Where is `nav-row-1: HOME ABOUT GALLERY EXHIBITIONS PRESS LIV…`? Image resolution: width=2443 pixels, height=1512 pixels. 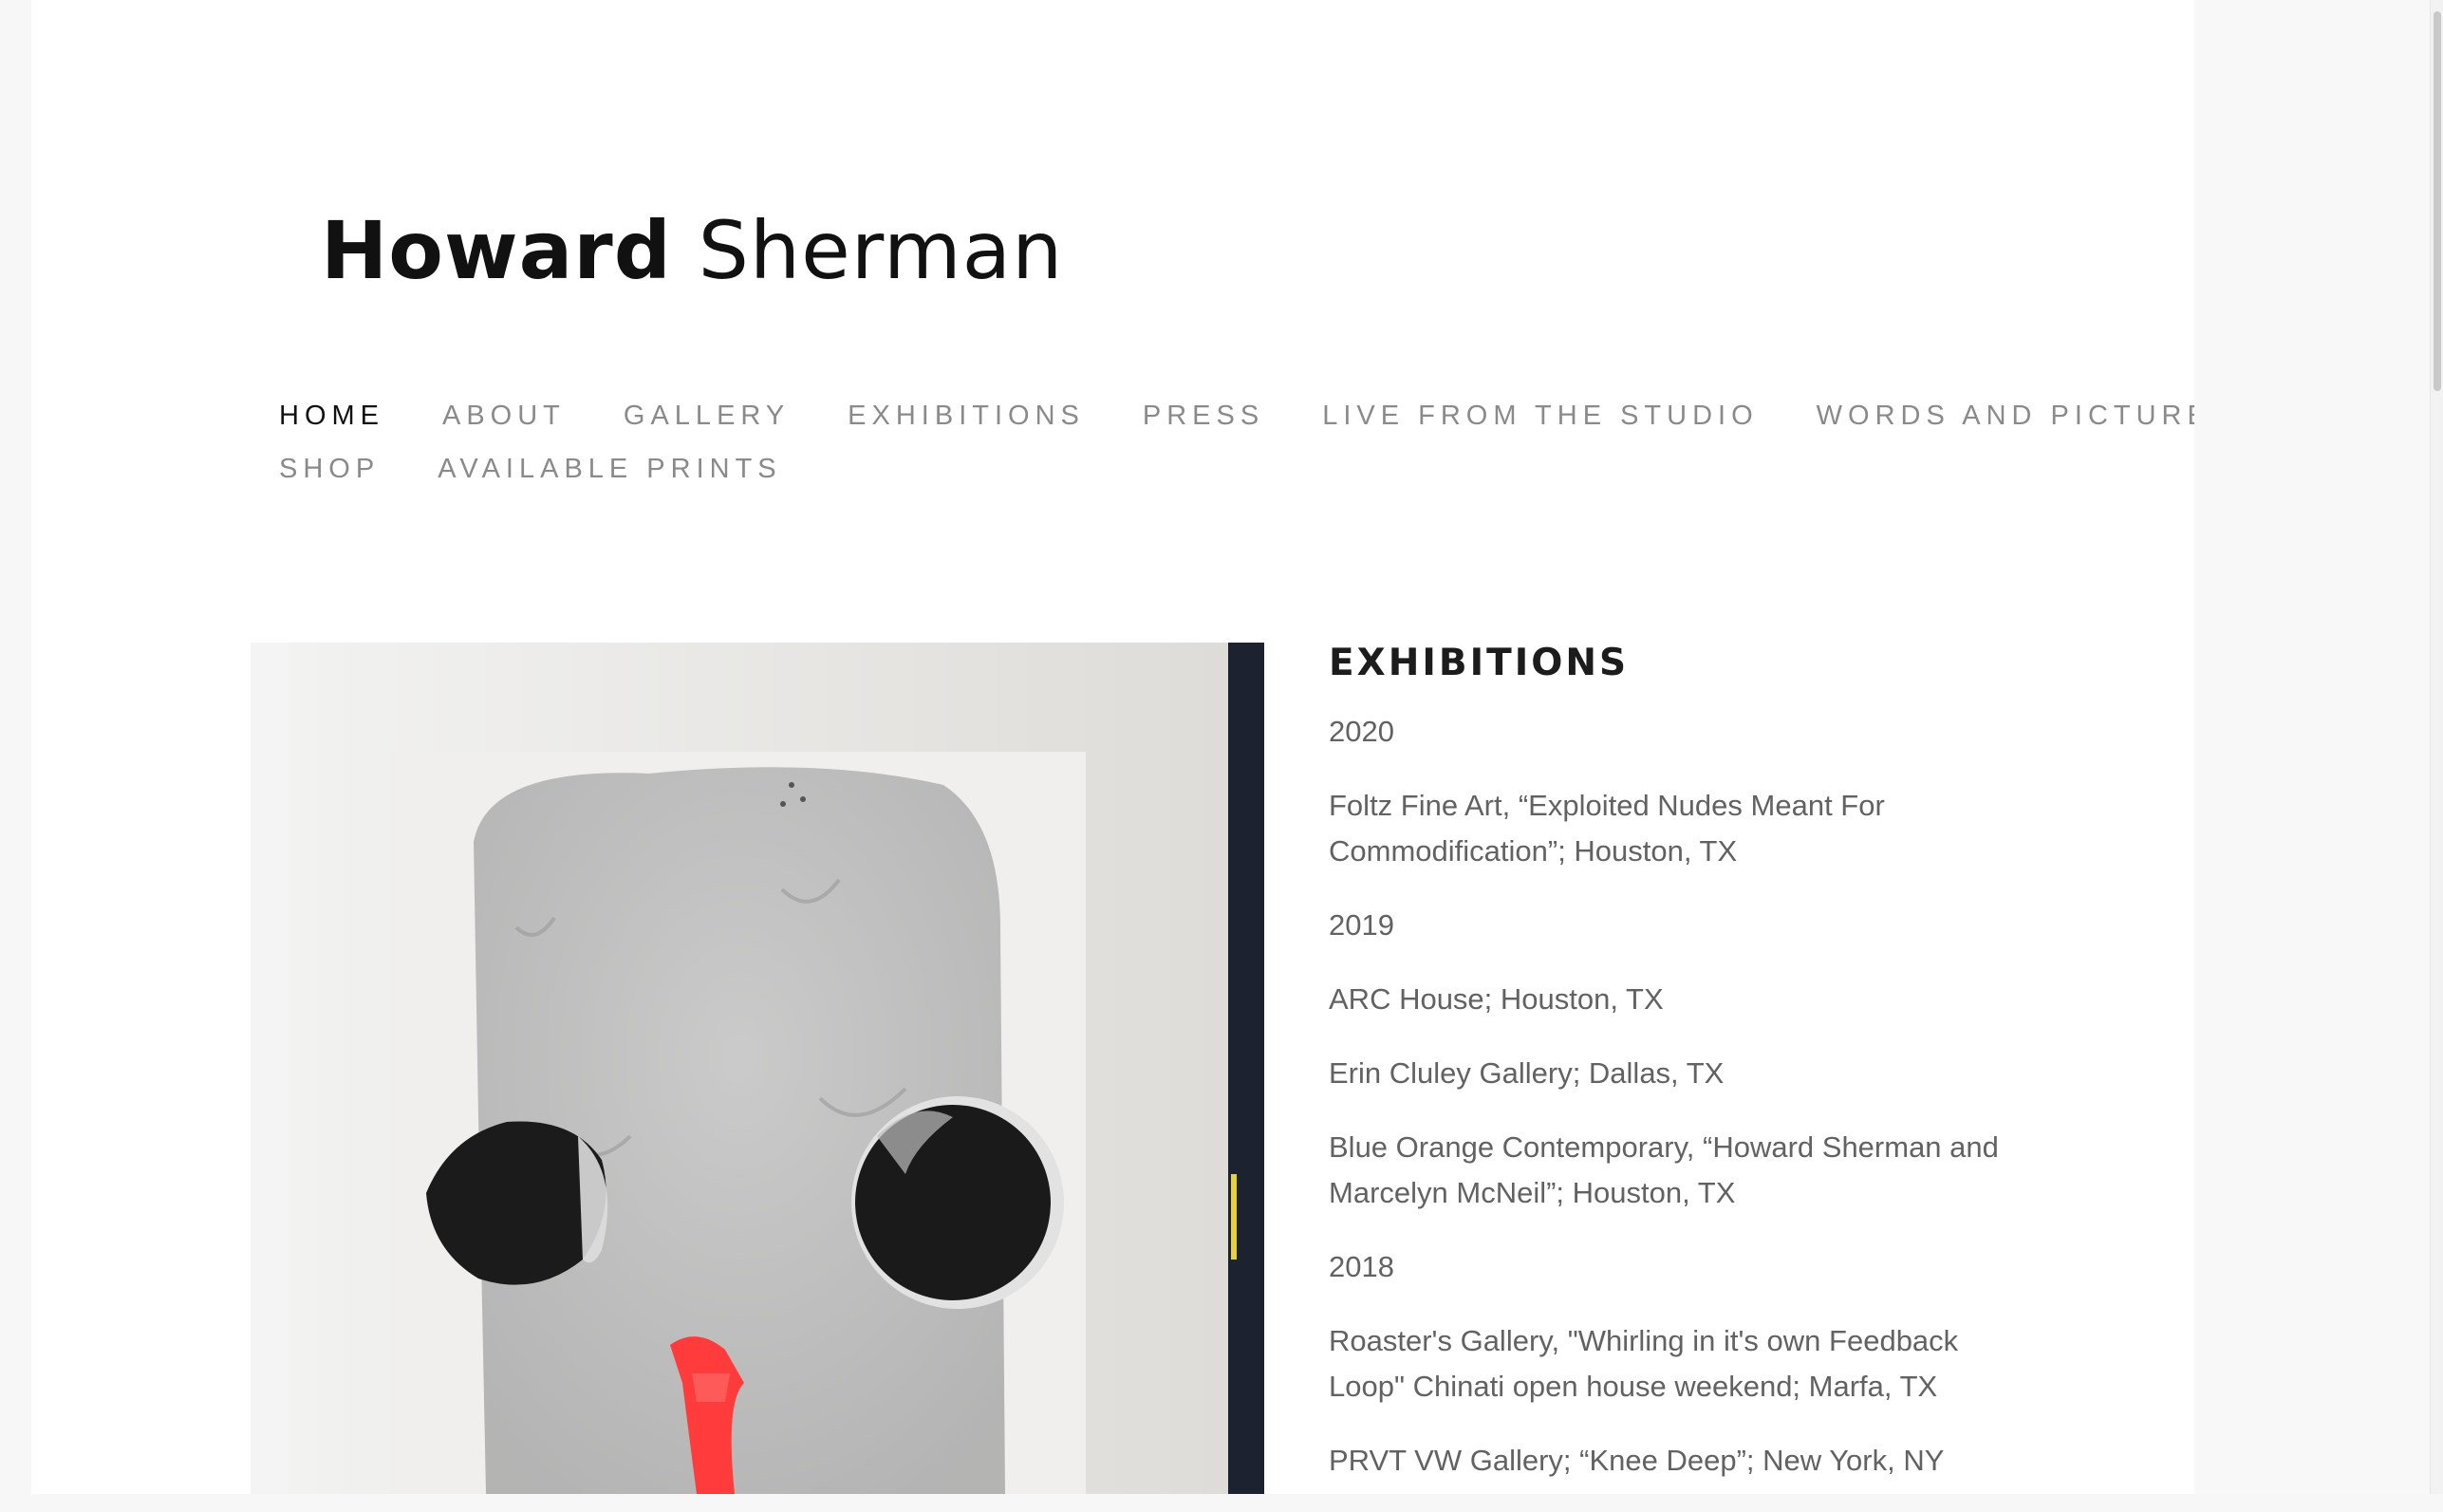
nav-row-1: HOME ABOUT GALLERY EXHIBITIONS PRESS LIV… is located at coordinates (1254, 416).